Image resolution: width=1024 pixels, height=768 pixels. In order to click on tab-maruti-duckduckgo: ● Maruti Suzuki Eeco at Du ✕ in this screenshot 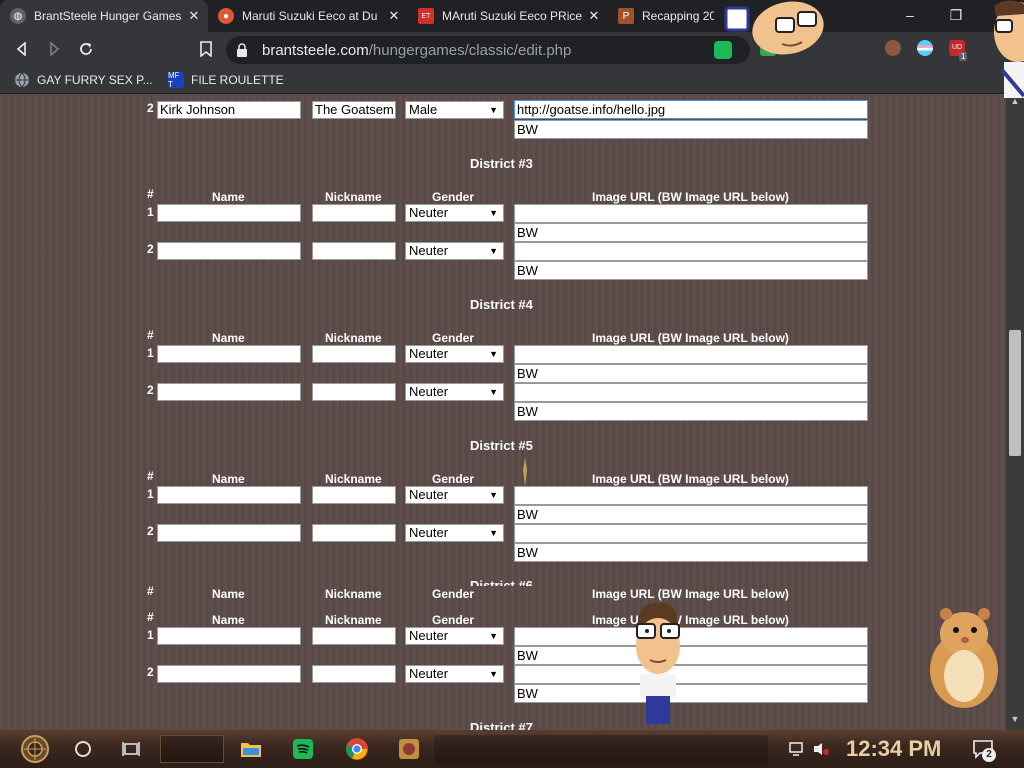, I will do `click(308, 16)`.